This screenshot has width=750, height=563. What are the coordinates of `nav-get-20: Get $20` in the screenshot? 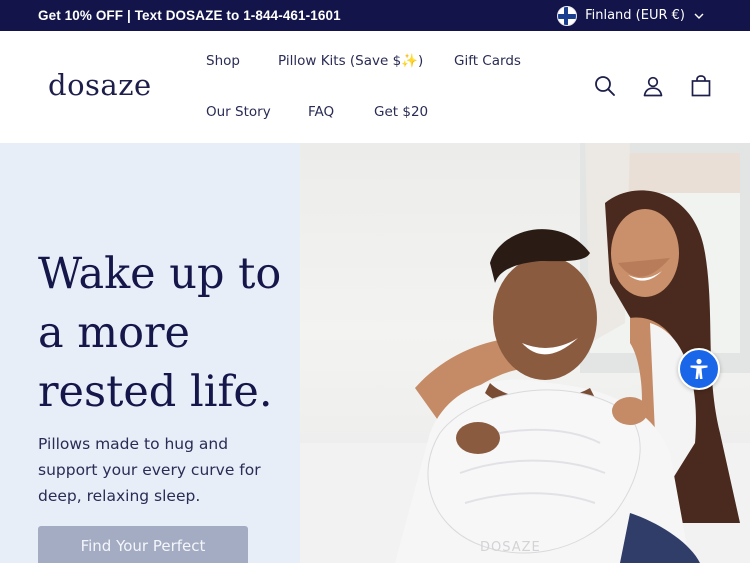 It's located at (401, 112).